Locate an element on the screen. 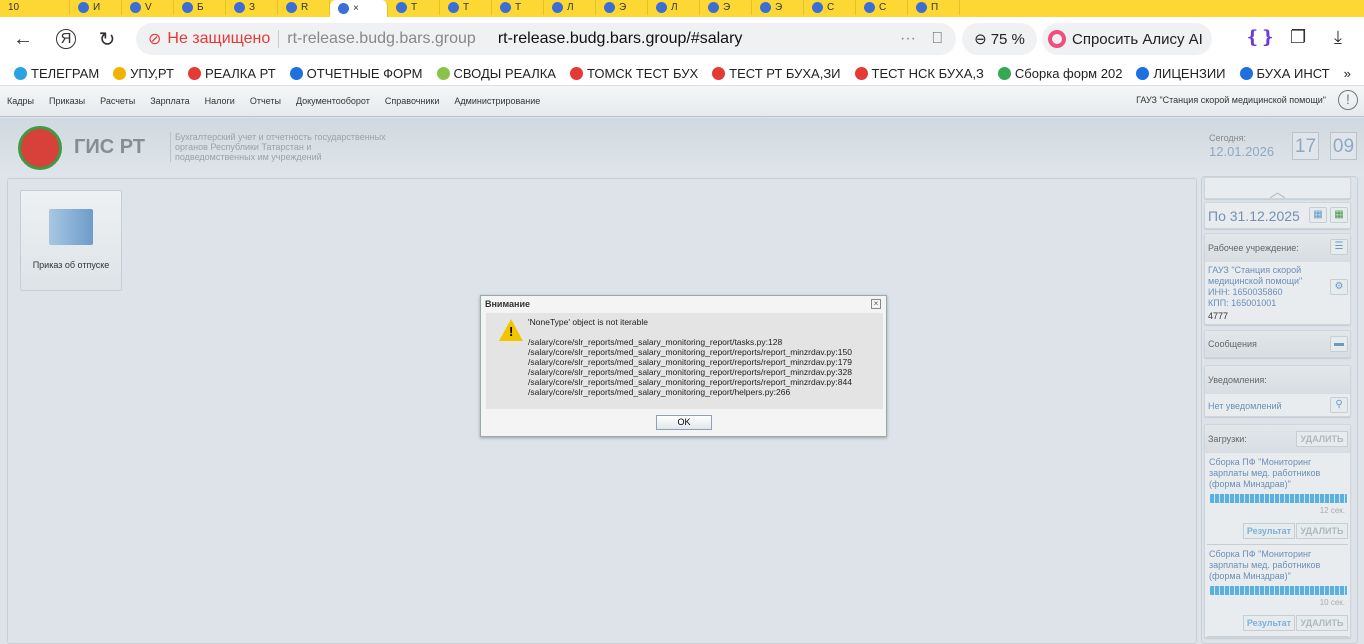 This screenshot has width=1364, height=644. download-icon: ⤓ is located at coordinates (1338, 37).